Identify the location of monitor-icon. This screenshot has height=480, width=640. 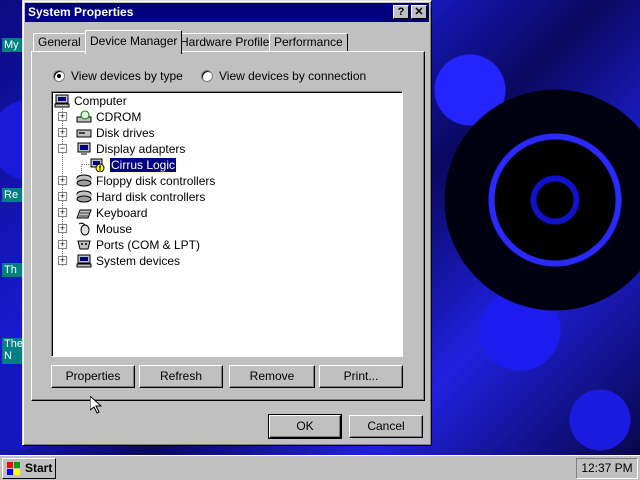
(84, 149).